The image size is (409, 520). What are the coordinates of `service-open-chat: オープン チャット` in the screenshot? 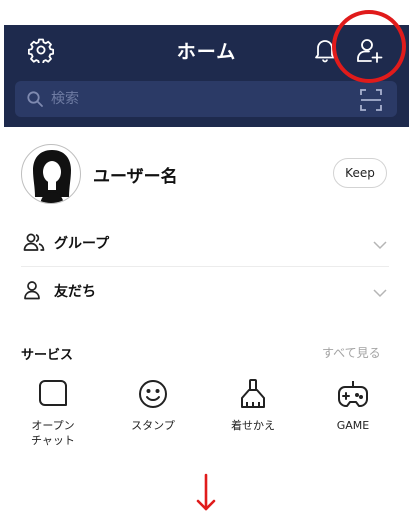 It's located at (53, 413).